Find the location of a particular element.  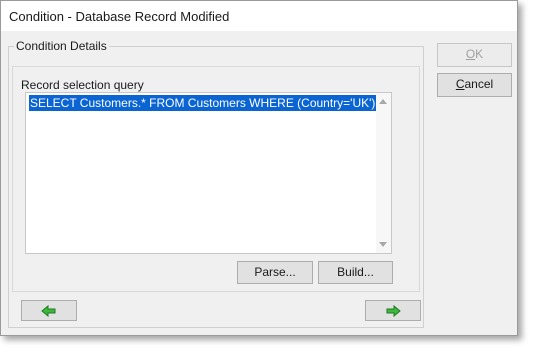

next-button is located at coordinates (393, 310).